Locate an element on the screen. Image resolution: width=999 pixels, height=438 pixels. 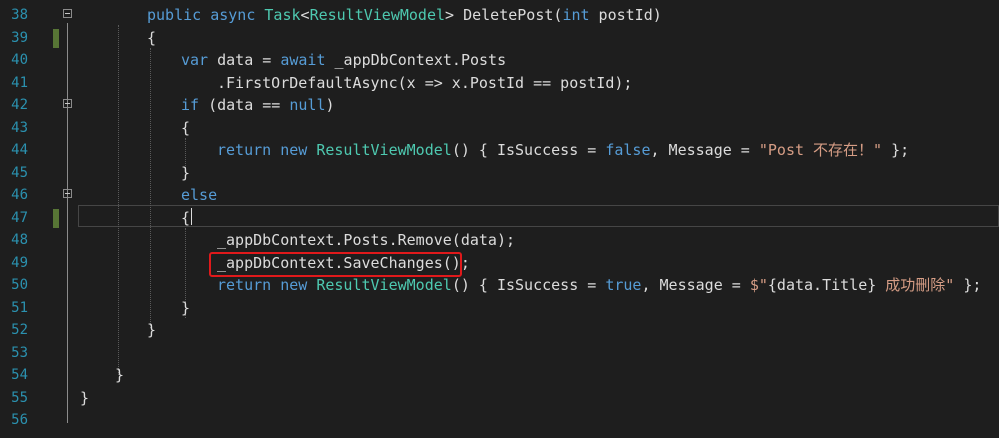
code-token: _appDbContext.SaveChanges(); is located at coordinates (343, 262).